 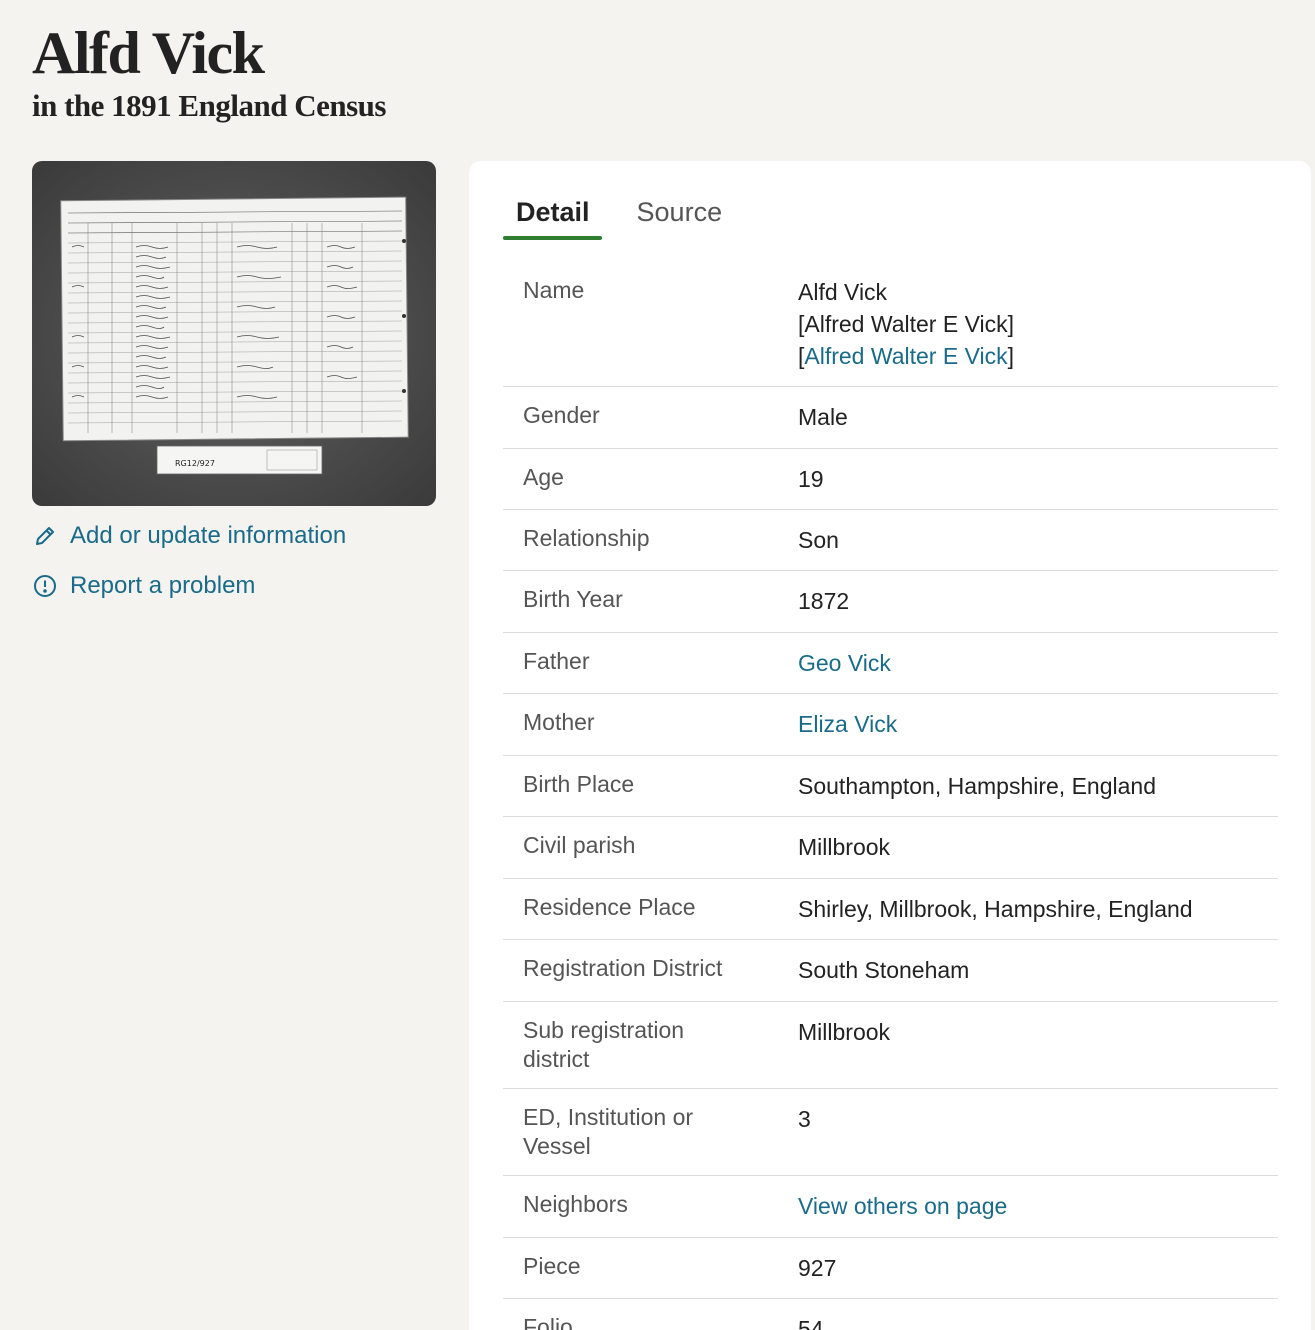 I want to click on detail-label: Father, so click(x=556, y=661).